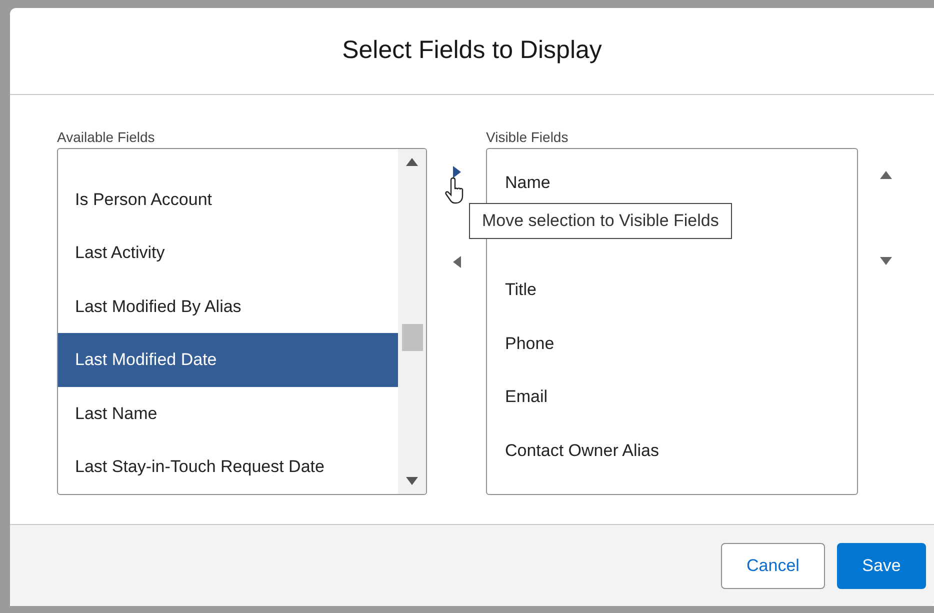  I want to click on move-down-icon, so click(886, 261).